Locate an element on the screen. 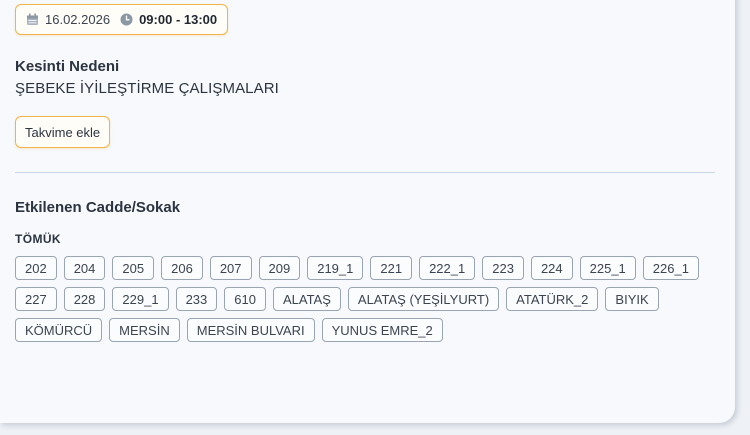 The image size is (750, 435). street-tag: KÖMÜRCÜ is located at coordinates (59, 330).